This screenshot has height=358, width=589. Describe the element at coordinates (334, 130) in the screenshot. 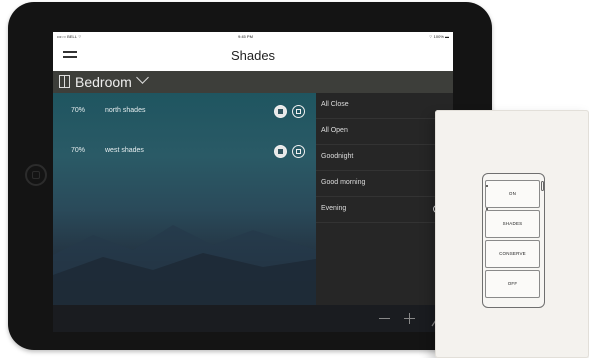

I see `scene-label: All Open` at that location.